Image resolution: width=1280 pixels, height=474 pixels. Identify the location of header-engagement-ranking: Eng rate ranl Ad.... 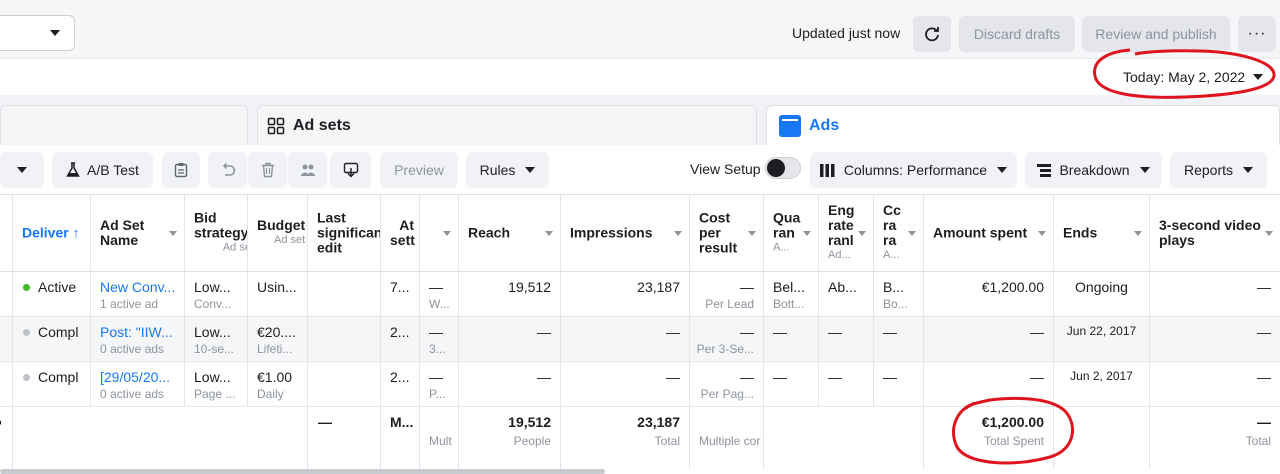
(846, 233).